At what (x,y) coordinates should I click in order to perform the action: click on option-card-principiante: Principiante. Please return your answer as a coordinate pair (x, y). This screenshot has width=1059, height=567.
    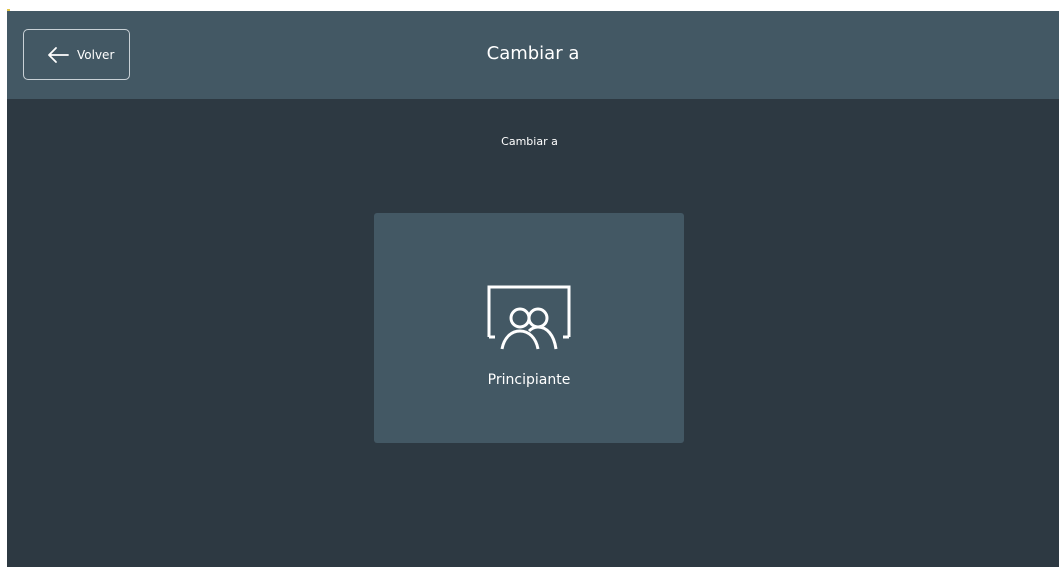
    Looking at the image, I should click on (529, 328).